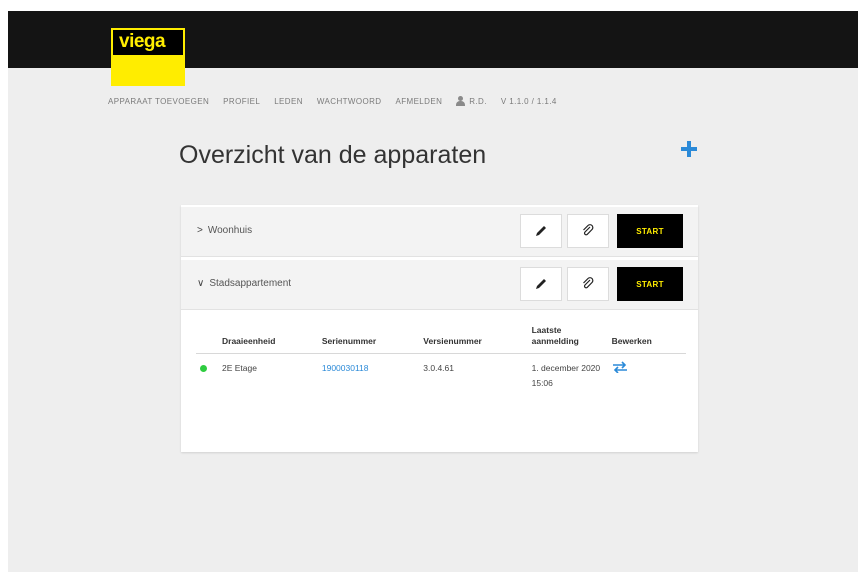 The width and height of the screenshot is (858, 572). I want to click on logo-badge: viega, so click(148, 42).